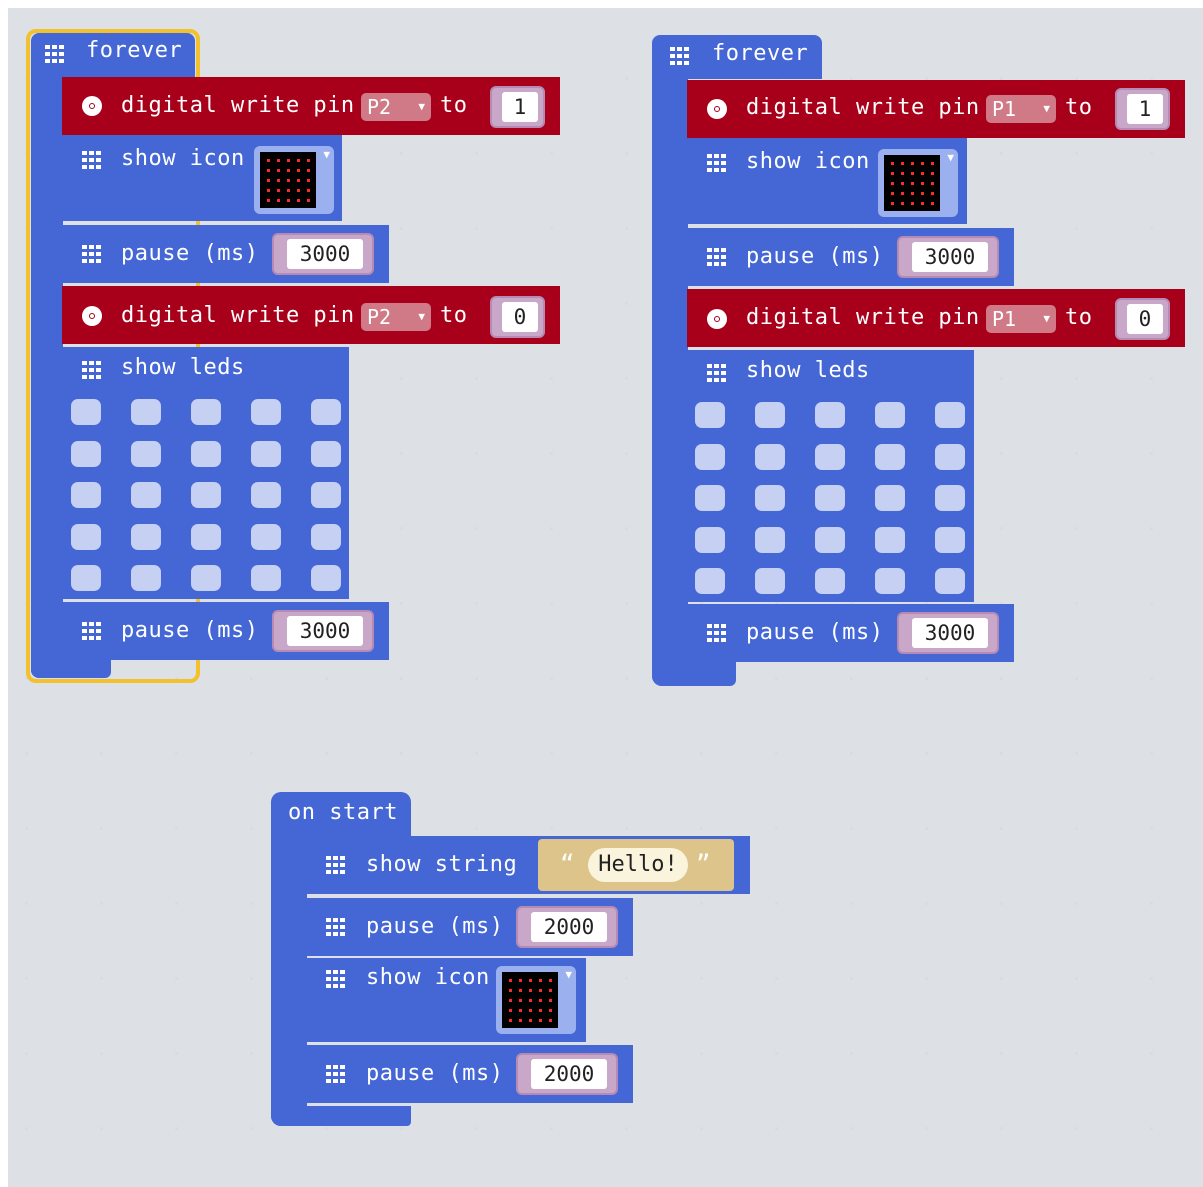 This screenshot has width=1203, height=1187. What do you see at coordinates (71, 669) in the screenshot?
I see `forever-bottom` at bounding box center [71, 669].